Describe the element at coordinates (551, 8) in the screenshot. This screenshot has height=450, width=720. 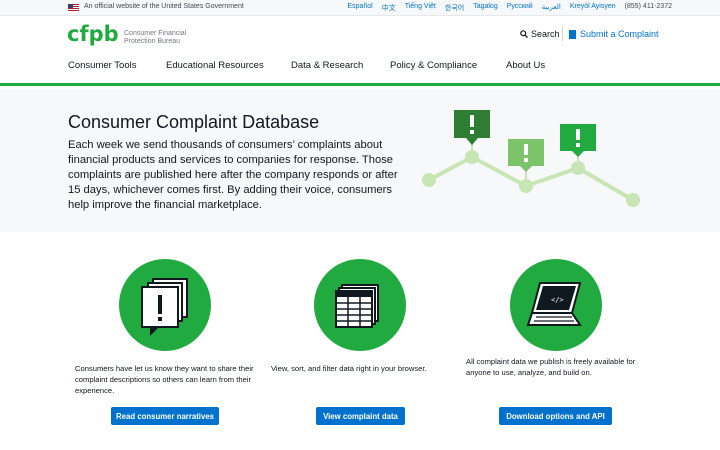
I see `lang-link-arabic: العربية` at that location.